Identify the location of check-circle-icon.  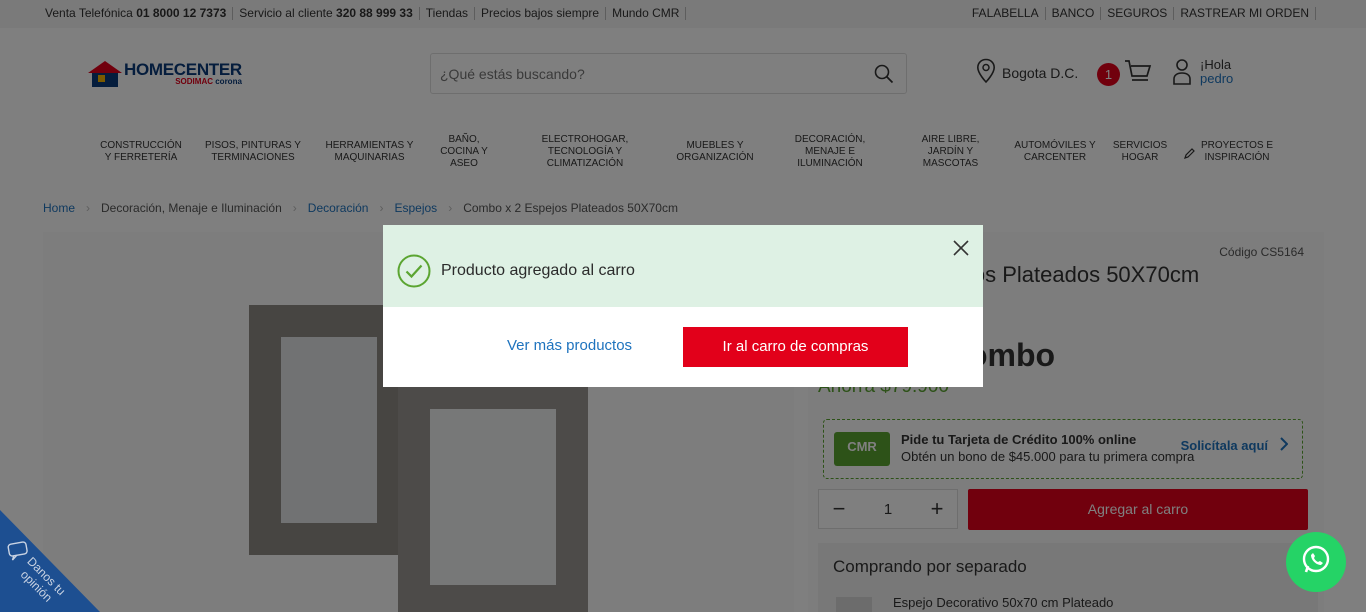
(414, 273).